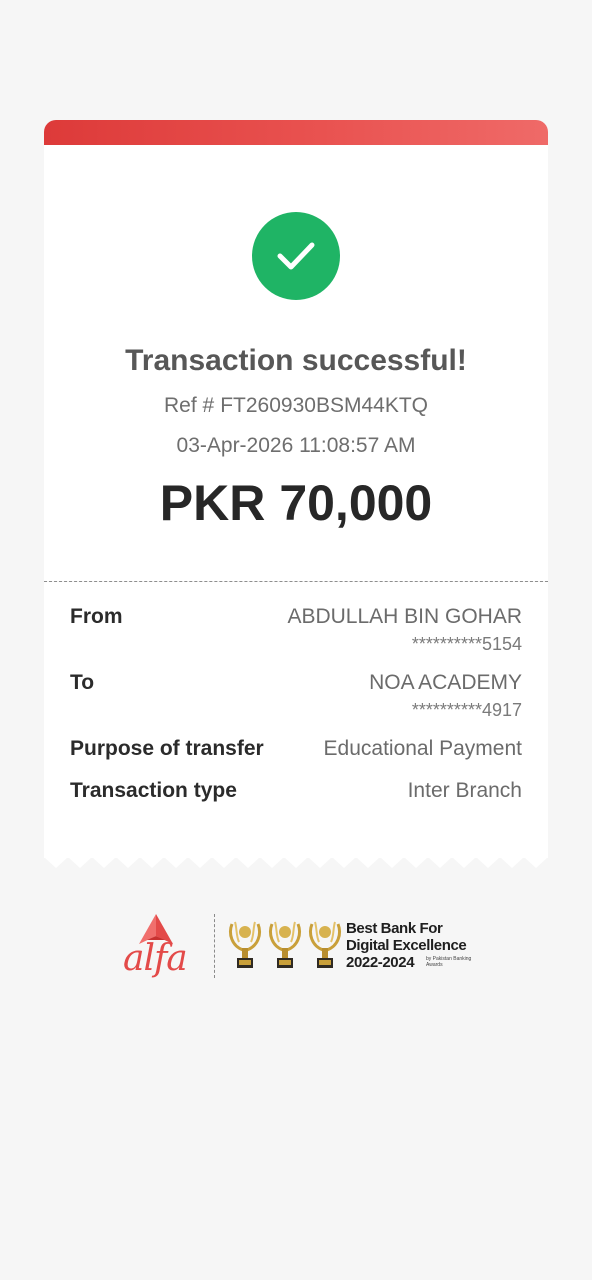 This screenshot has height=1280, width=592. What do you see at coordinates (153, 790) in the screenshot?
I see `transaction-type-label: Transaction type` at bounding box center [153, 790].